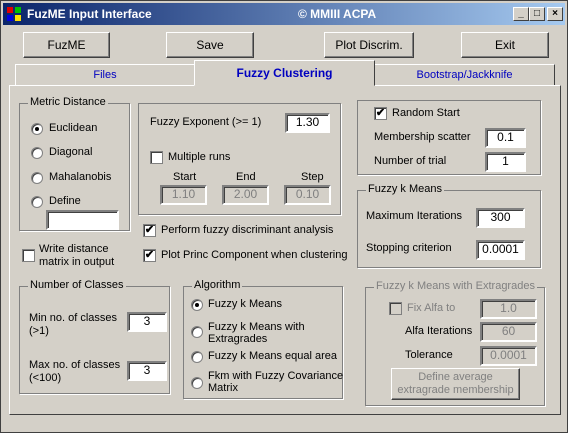 This screenshot has width=568, height=433. What do you see at coordinates (508, 332) in the screenshot?
I see `alfa-iterations-input: 60` at bounding box center [508, 332].